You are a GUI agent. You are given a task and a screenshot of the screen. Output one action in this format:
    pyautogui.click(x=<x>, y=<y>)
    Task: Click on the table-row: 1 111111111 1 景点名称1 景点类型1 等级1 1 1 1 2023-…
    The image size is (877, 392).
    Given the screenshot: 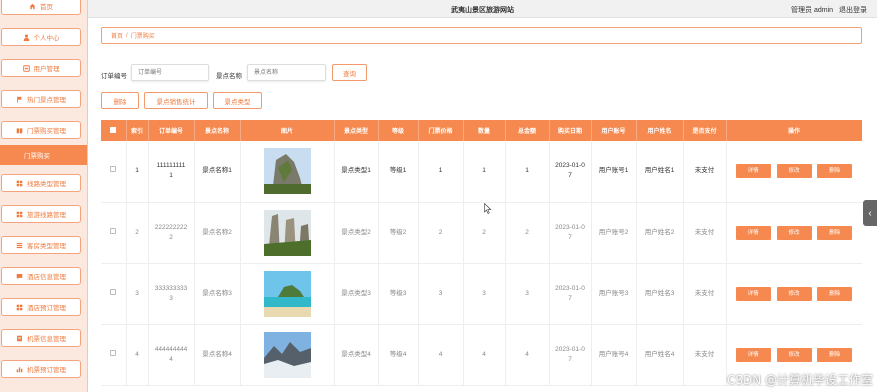 What is the action you would take?
    pyautogui.click(x=481, y=171)
    